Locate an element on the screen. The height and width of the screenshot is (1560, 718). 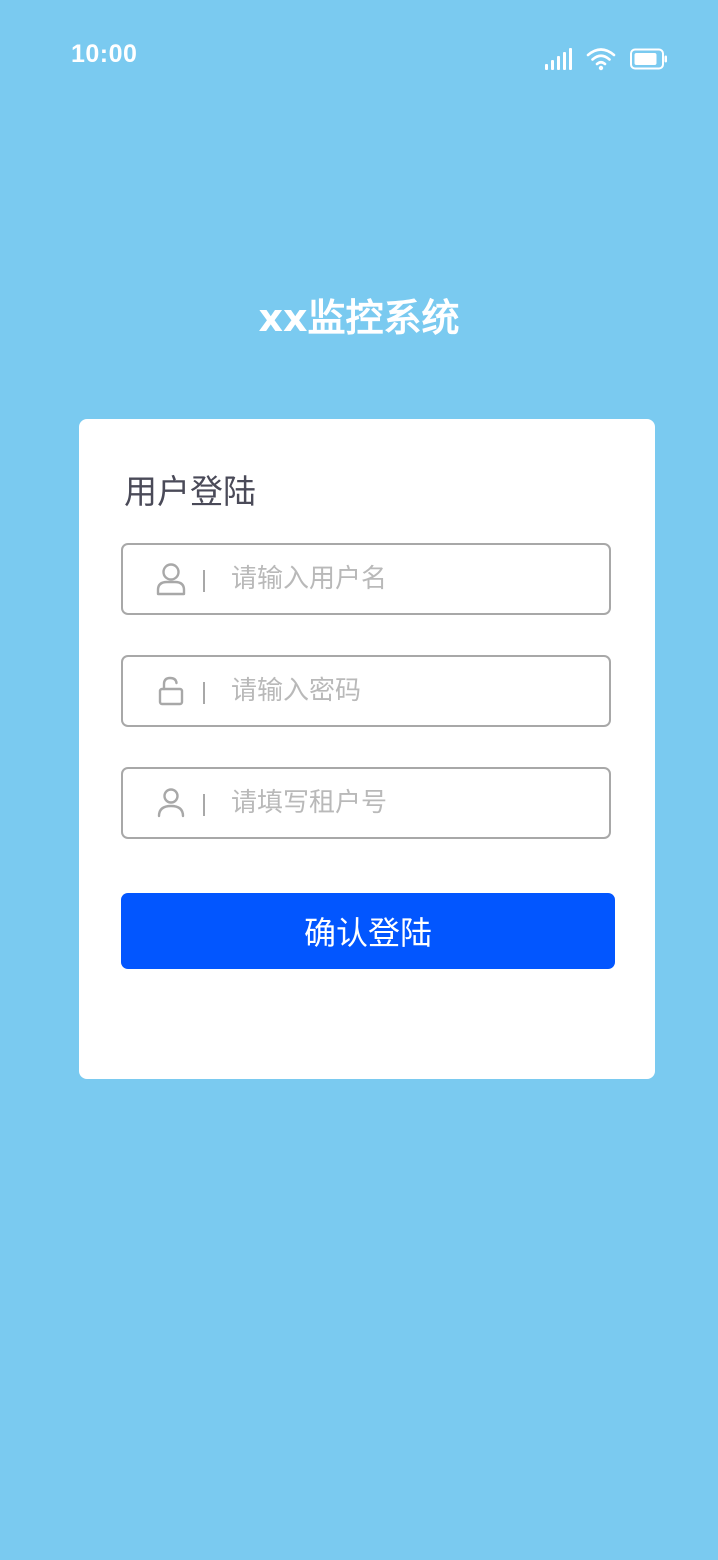
password-field is located at coordinates (366, 691).